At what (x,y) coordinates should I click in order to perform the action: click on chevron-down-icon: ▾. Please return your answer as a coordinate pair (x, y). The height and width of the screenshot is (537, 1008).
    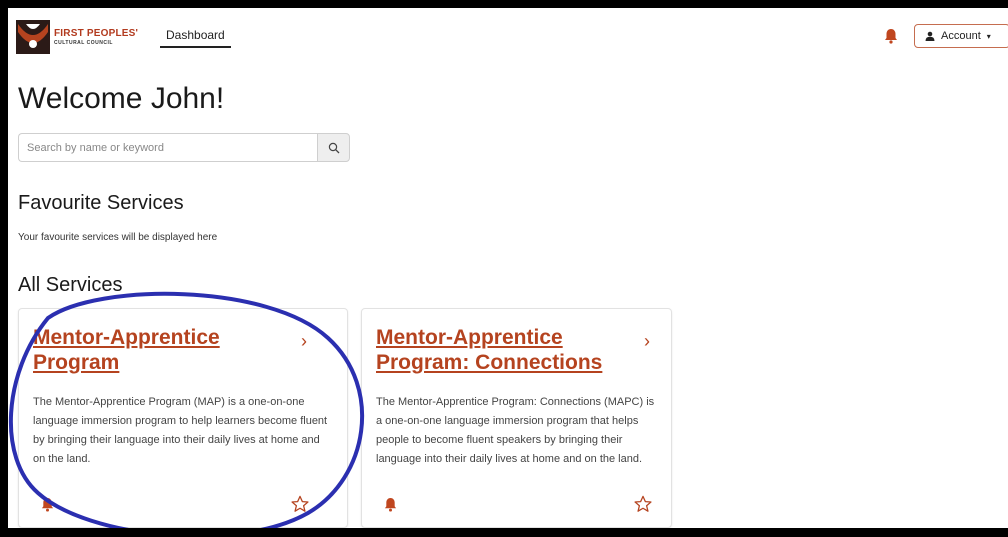
    Looking at the image, I should click on (988, 36).